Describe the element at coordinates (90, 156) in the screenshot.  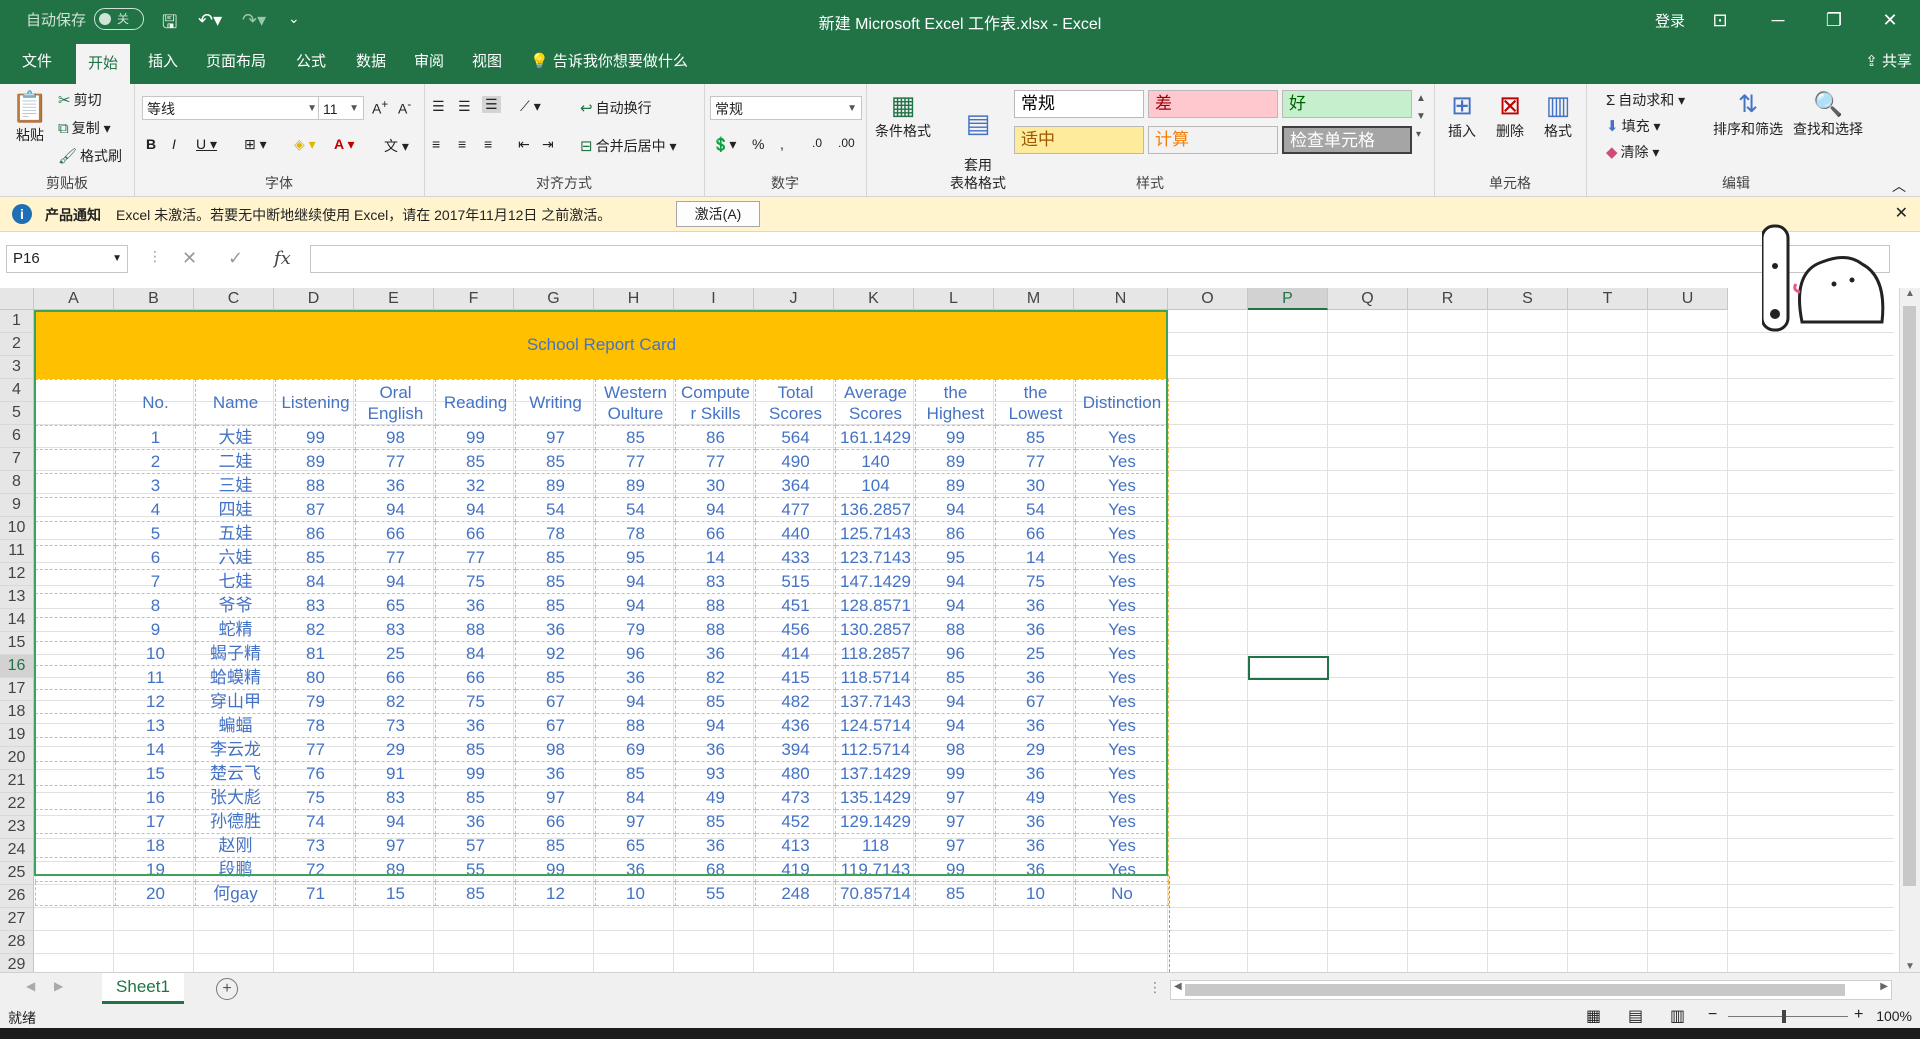
I see `format-painter-button: 🖌 格式刷` at that location.